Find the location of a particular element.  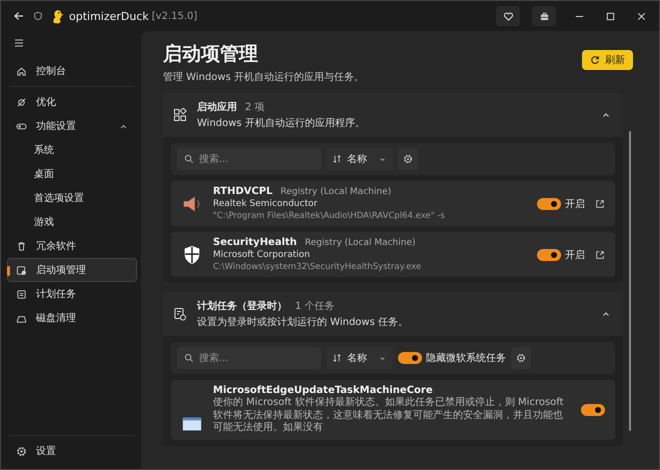

task-list-icon is located at coordinates (180, 314).